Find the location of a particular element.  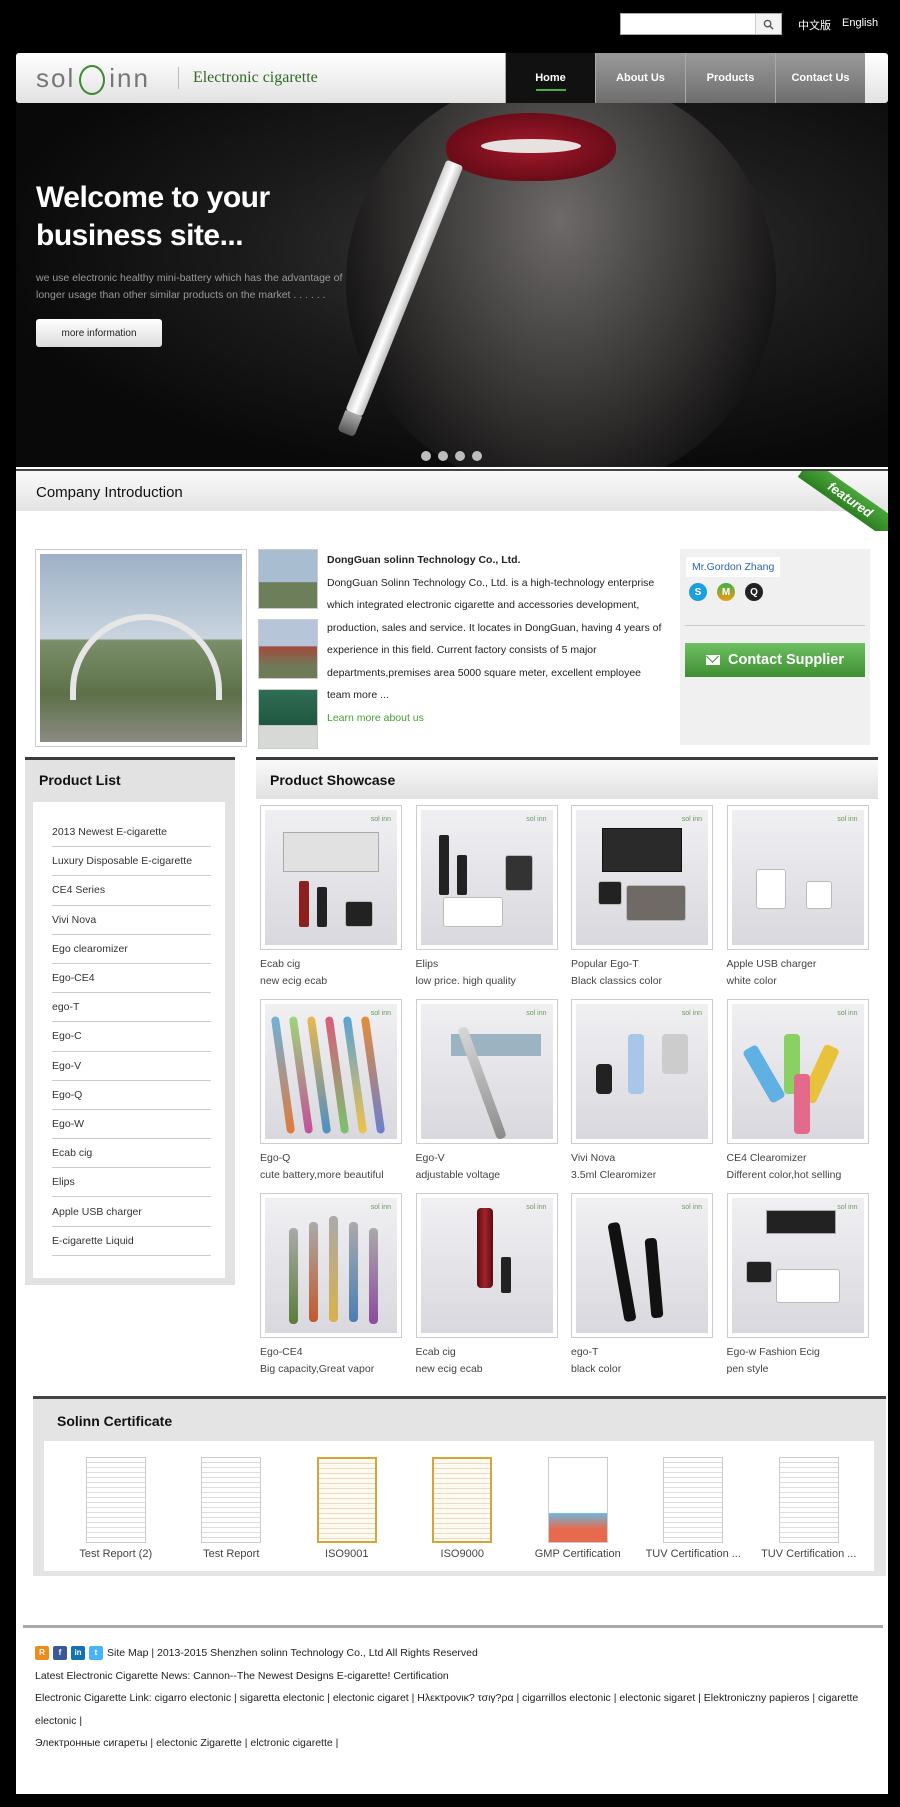

rss-icon: R is located at coordinates (42, 1653).